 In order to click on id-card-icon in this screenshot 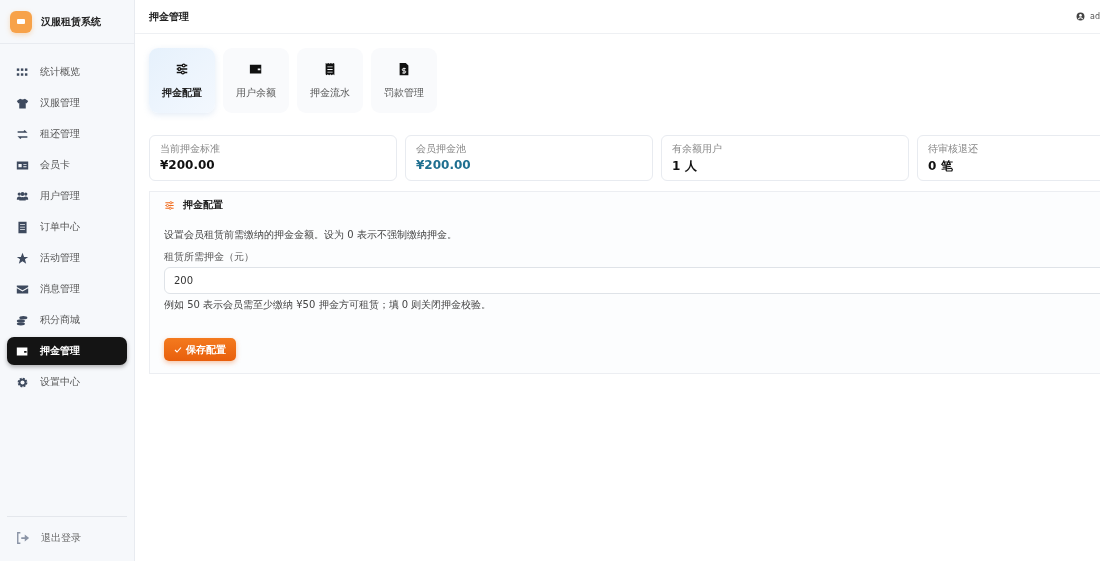, I will do `click(22, 165)`.